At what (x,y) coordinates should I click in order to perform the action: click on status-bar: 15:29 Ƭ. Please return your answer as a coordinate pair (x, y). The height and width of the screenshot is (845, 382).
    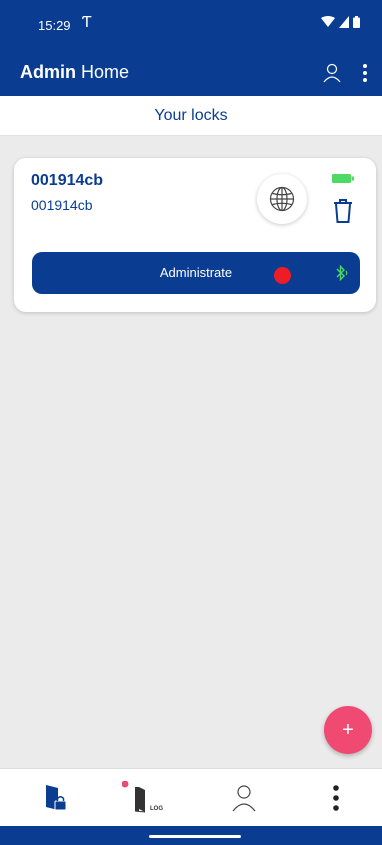
    Looking at the image, I should click on (191, 26).